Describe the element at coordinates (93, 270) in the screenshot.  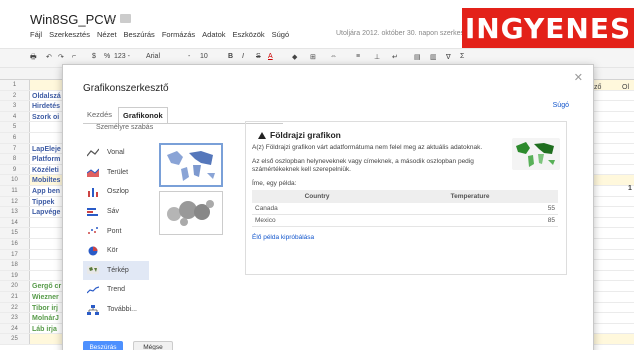
I see `map-chart-icon` at that location.